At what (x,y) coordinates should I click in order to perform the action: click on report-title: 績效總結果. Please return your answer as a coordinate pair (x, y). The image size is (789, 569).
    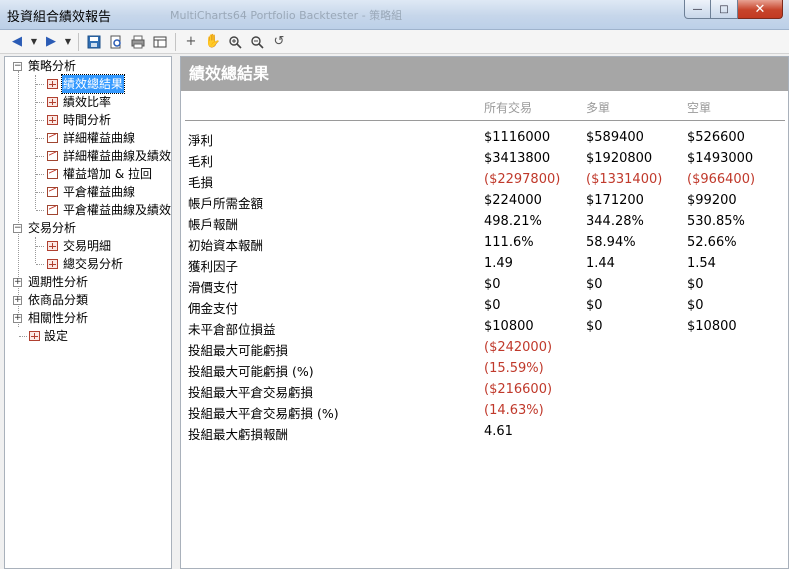
    Looking at the image, I should click on (484, 74).